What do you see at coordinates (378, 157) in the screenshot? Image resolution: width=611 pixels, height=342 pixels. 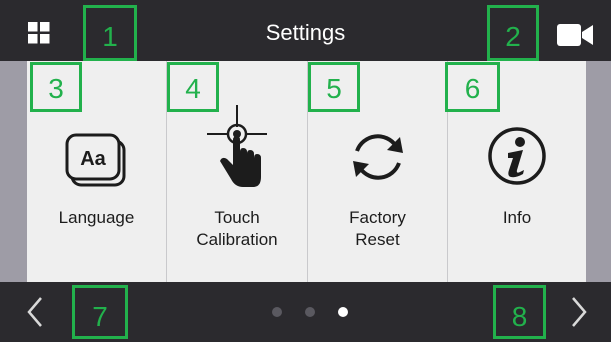 I see `factory-reset-icon` at bounding box center [378, 157].